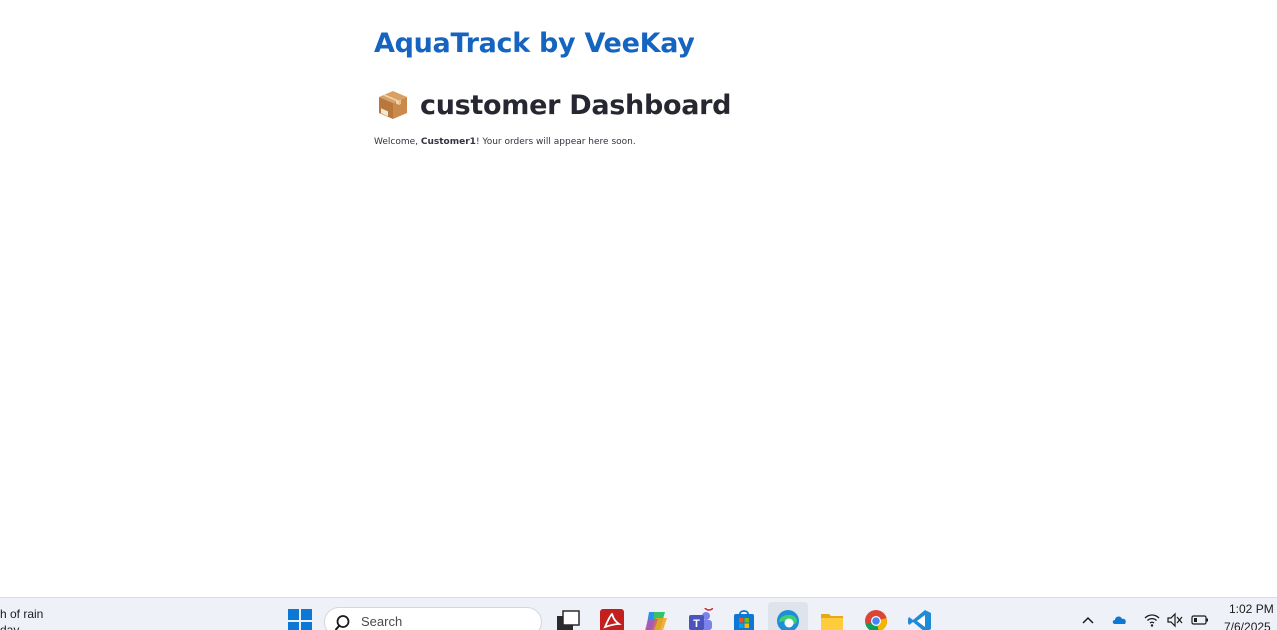  Describe the element at coordinates (832, 619) in the screenshot. I see `file-explorer-icon` at that location.